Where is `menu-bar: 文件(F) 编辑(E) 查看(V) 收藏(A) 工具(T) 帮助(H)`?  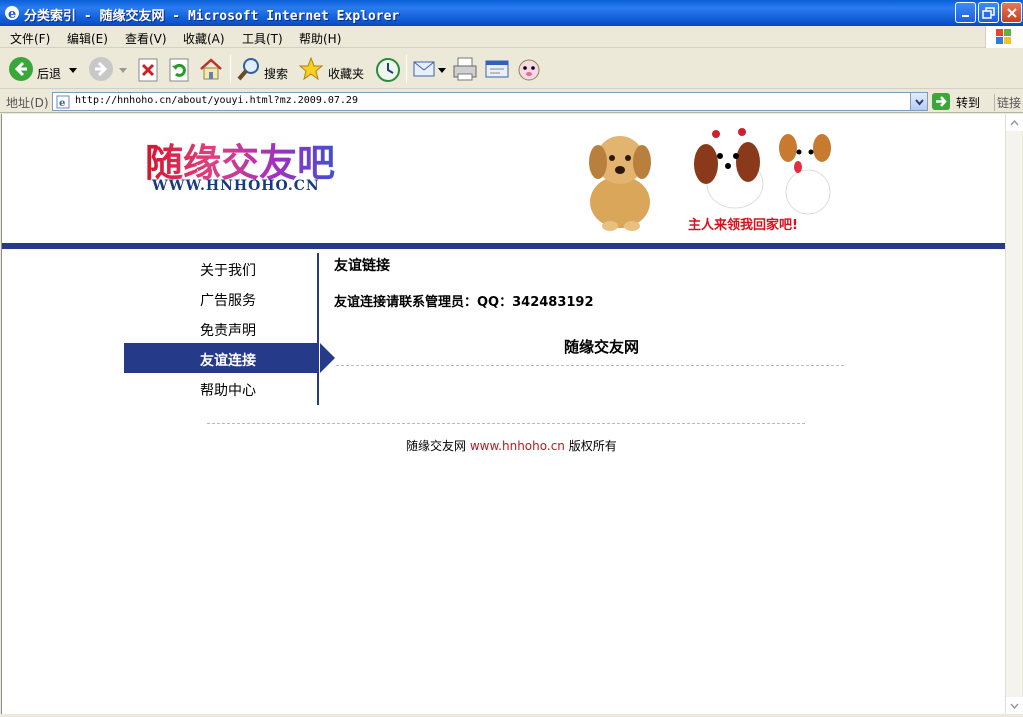
menu-bar: 文件(F) 编辑(E) 查看(V) 收藏(A) 工具(T) 帮助(H) is located at coordinates (511, 37).